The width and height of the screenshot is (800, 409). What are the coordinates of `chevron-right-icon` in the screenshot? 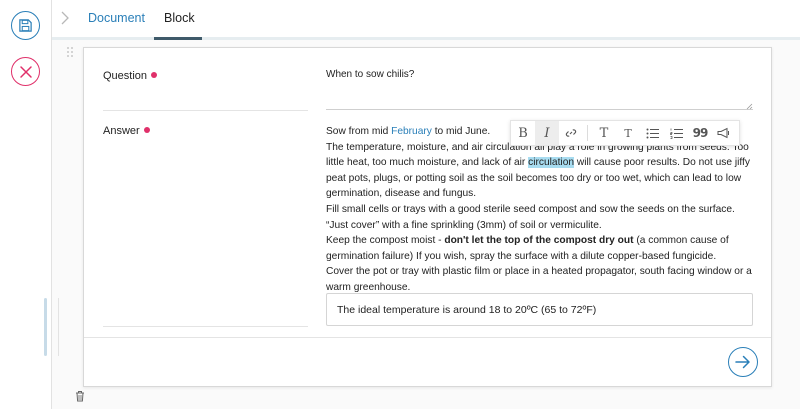 It's located at (65, 18).